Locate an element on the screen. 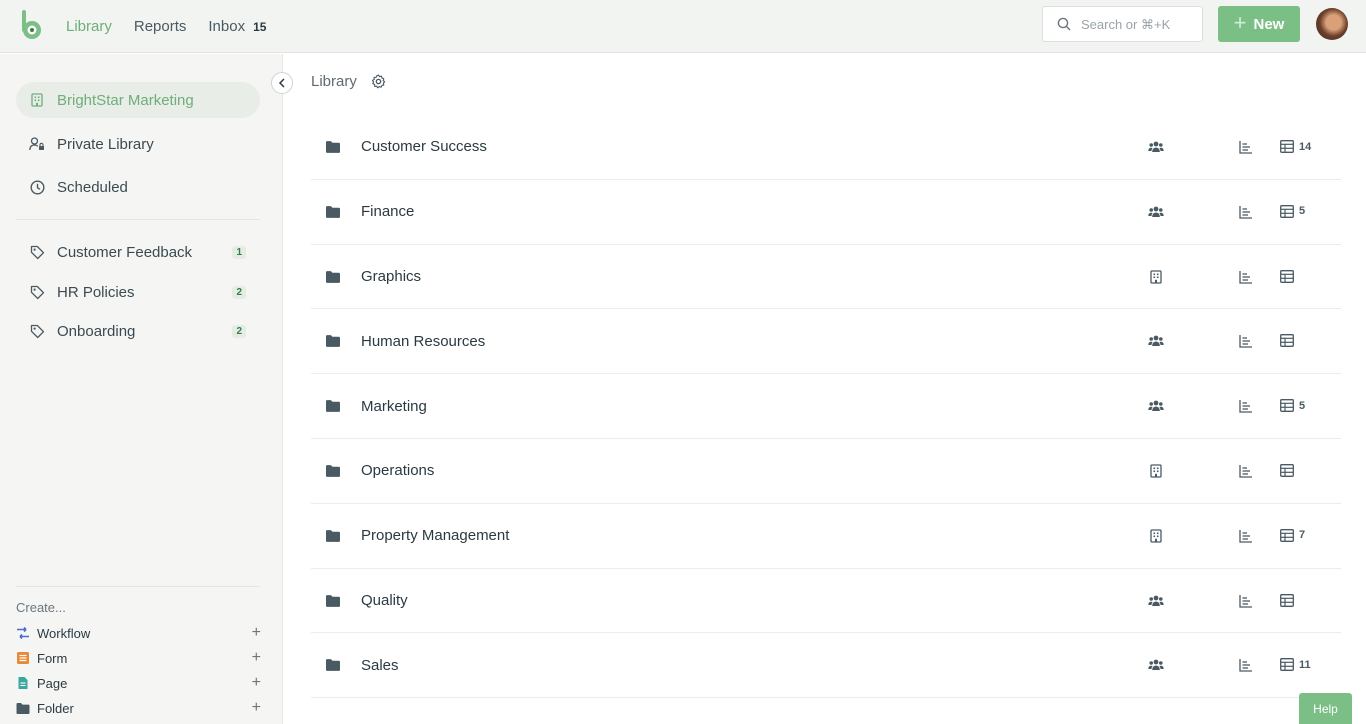 The image size is (1366, 724). folder-name: Quality is located at coordinates (384, 600).